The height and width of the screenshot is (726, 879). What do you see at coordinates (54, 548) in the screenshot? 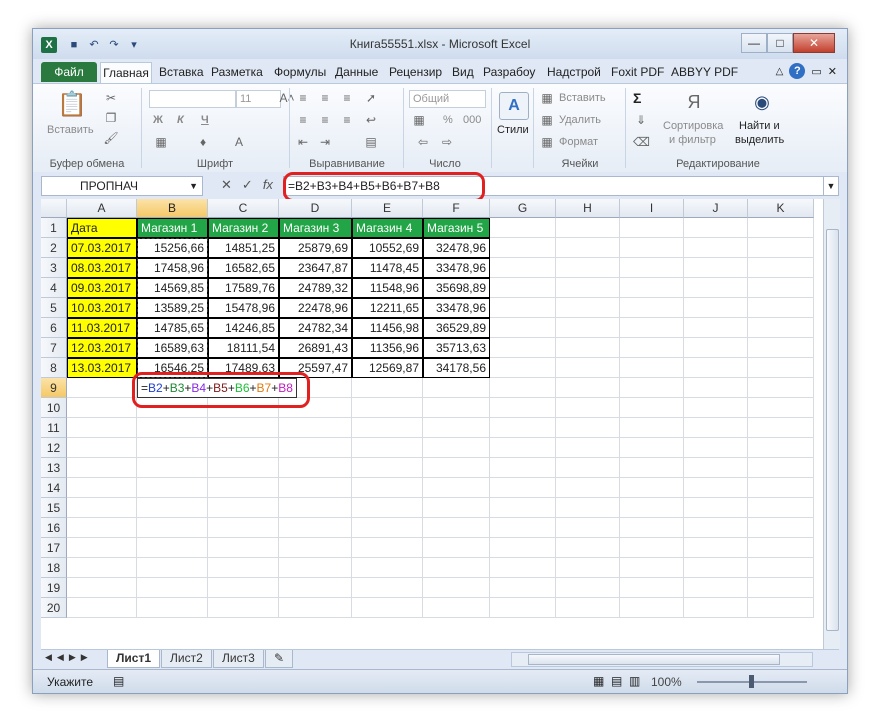
I see `row-header-17: 17` at bounding box center [54, 548].